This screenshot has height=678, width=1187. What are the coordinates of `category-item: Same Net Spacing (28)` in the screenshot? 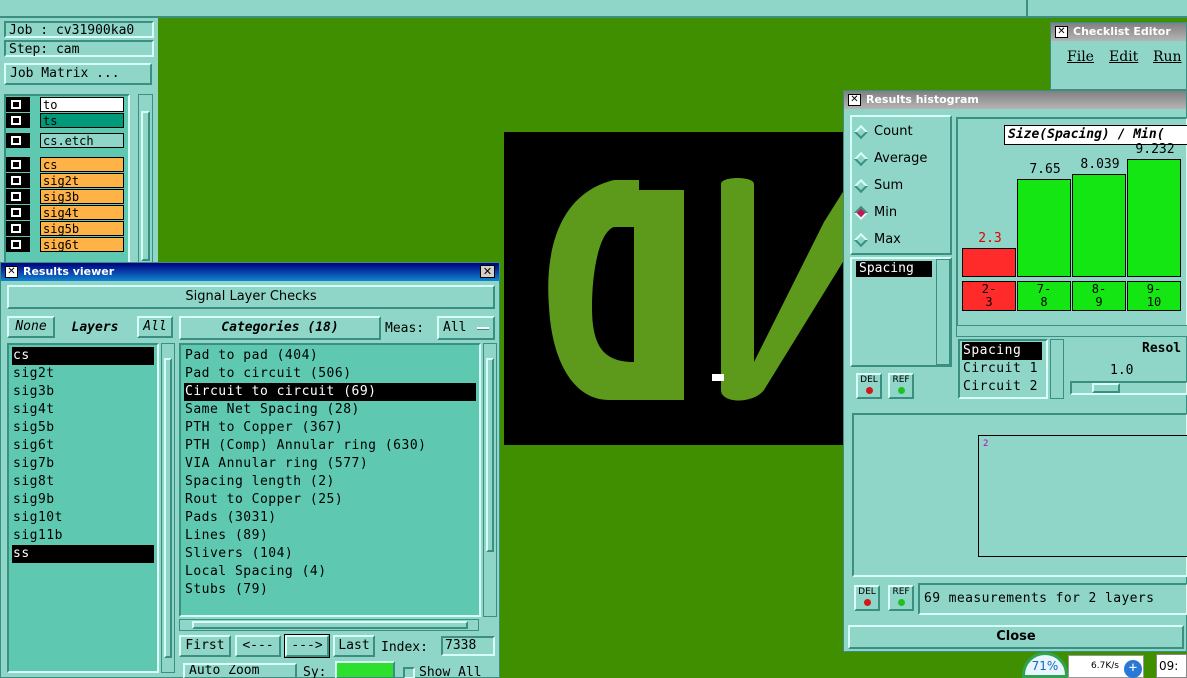 It's located at (330, 410).